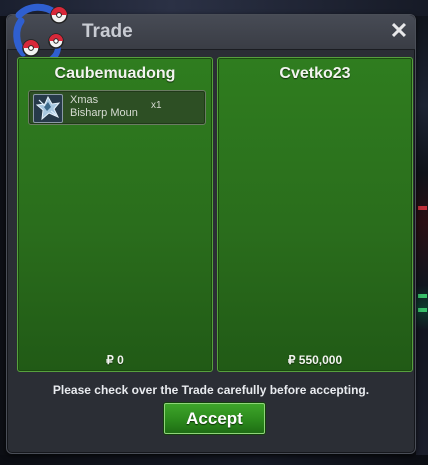 The image size is (428, 465). What do you see at coordinates (115, 360) in the screenshot?
I see `money-amount: ₽ 0` at bounding box center [115, 360].